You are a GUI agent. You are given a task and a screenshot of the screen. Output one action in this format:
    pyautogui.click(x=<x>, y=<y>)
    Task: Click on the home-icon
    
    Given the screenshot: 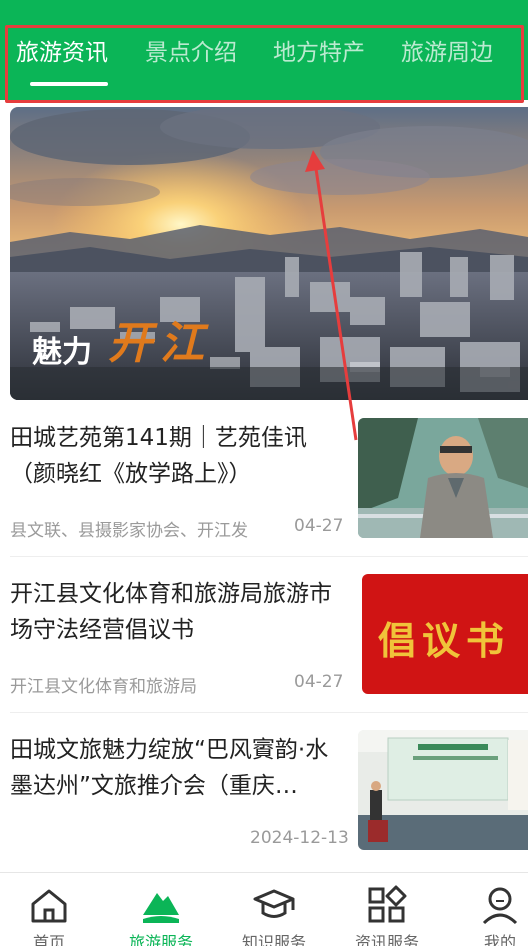 What is the action you would take?
    pyautogui.click(x=49, y=906)
    